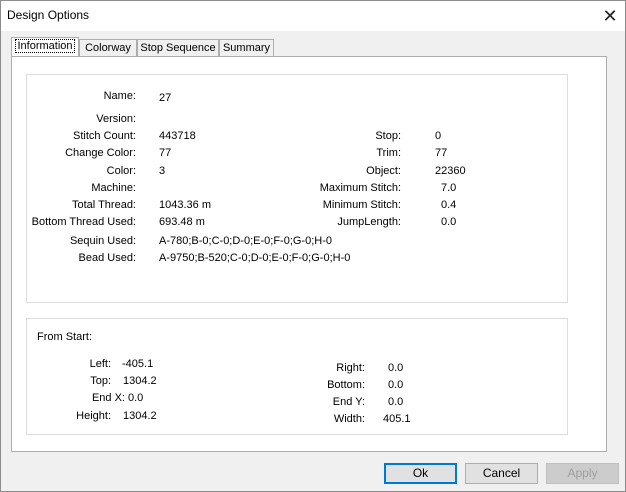 The width and height of the screenshot is (626, 492). I want to click on object-label: Object:, so click(383, 171).